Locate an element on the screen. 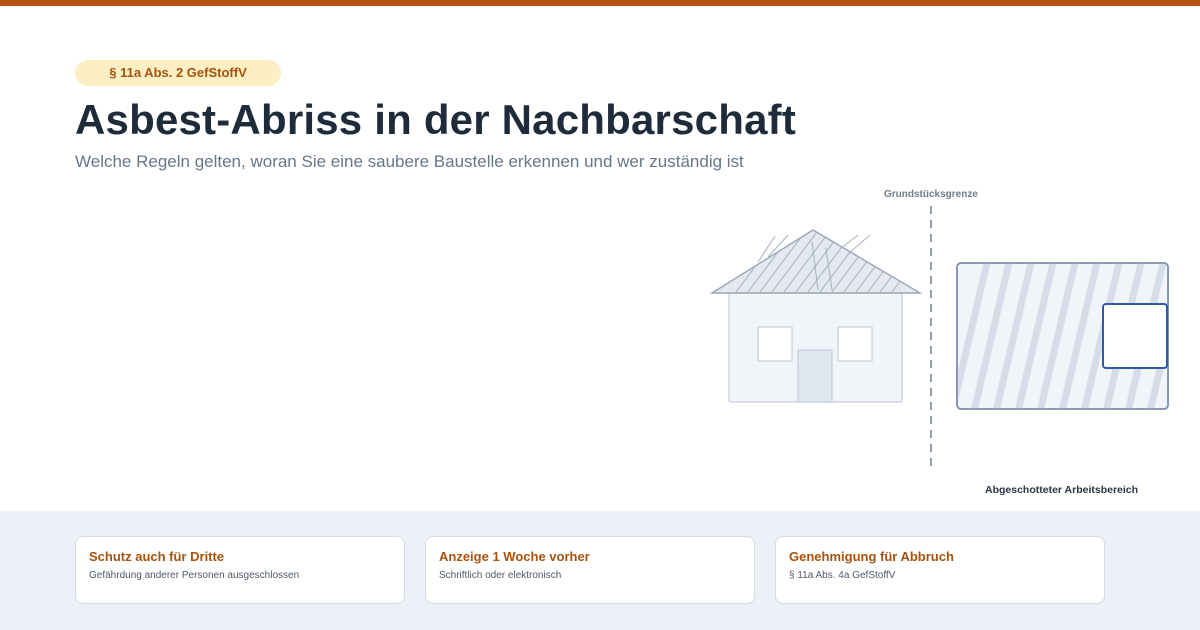  house-roof is located at coordinates (816, 261).